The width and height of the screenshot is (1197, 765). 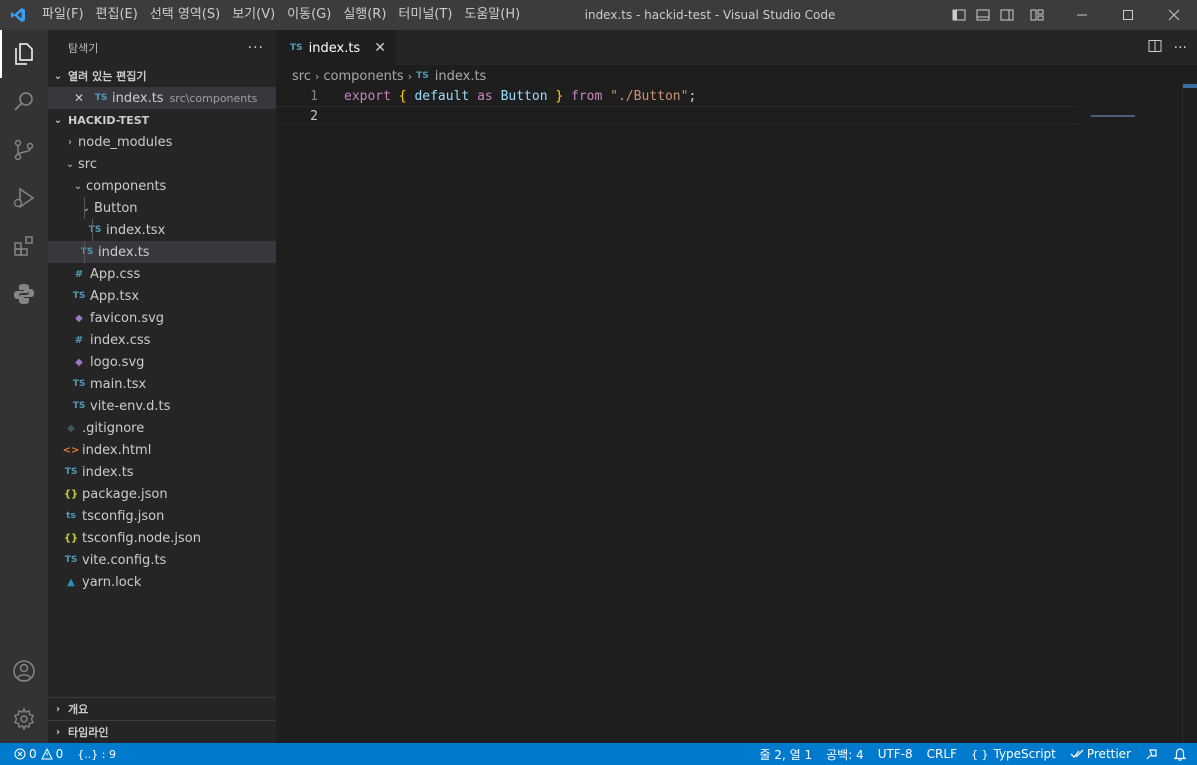 What do you see at coordinates (162, 120) in the screenshot?
I see `project-header: ⌄ HACKID-TEST` at bounding box center [162, 120].